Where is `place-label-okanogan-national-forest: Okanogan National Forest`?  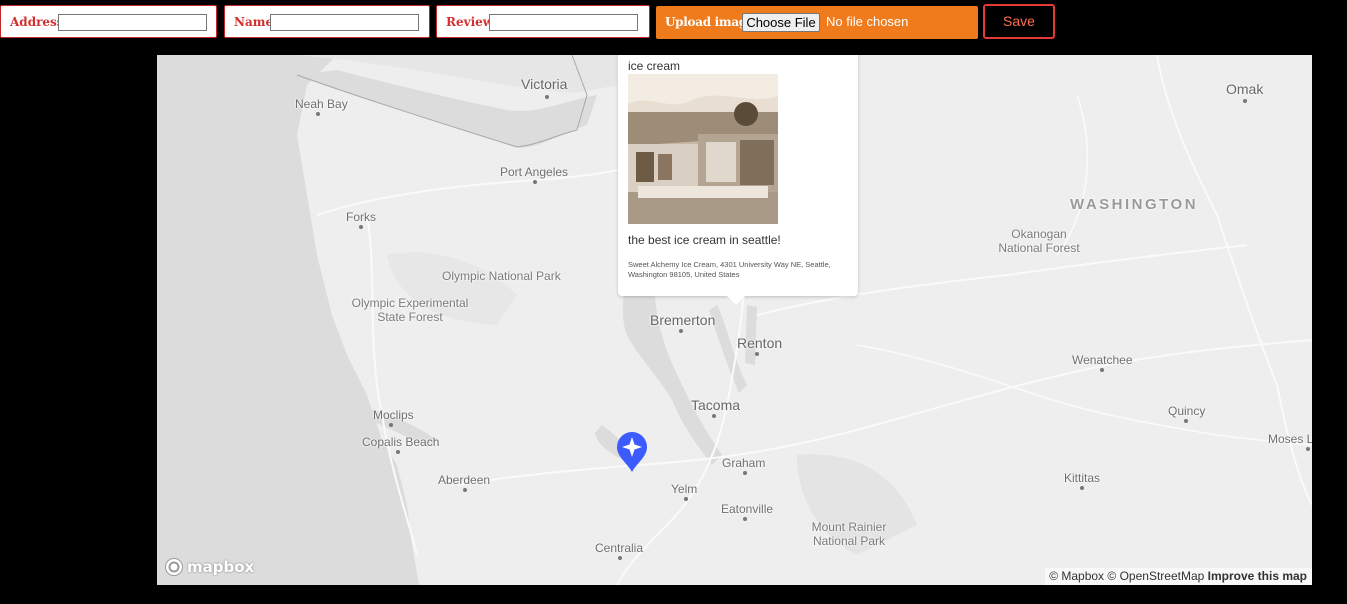 place-label-okanogan-national-forest: Okanogan National Forest is located at coordinates (1039, 241).